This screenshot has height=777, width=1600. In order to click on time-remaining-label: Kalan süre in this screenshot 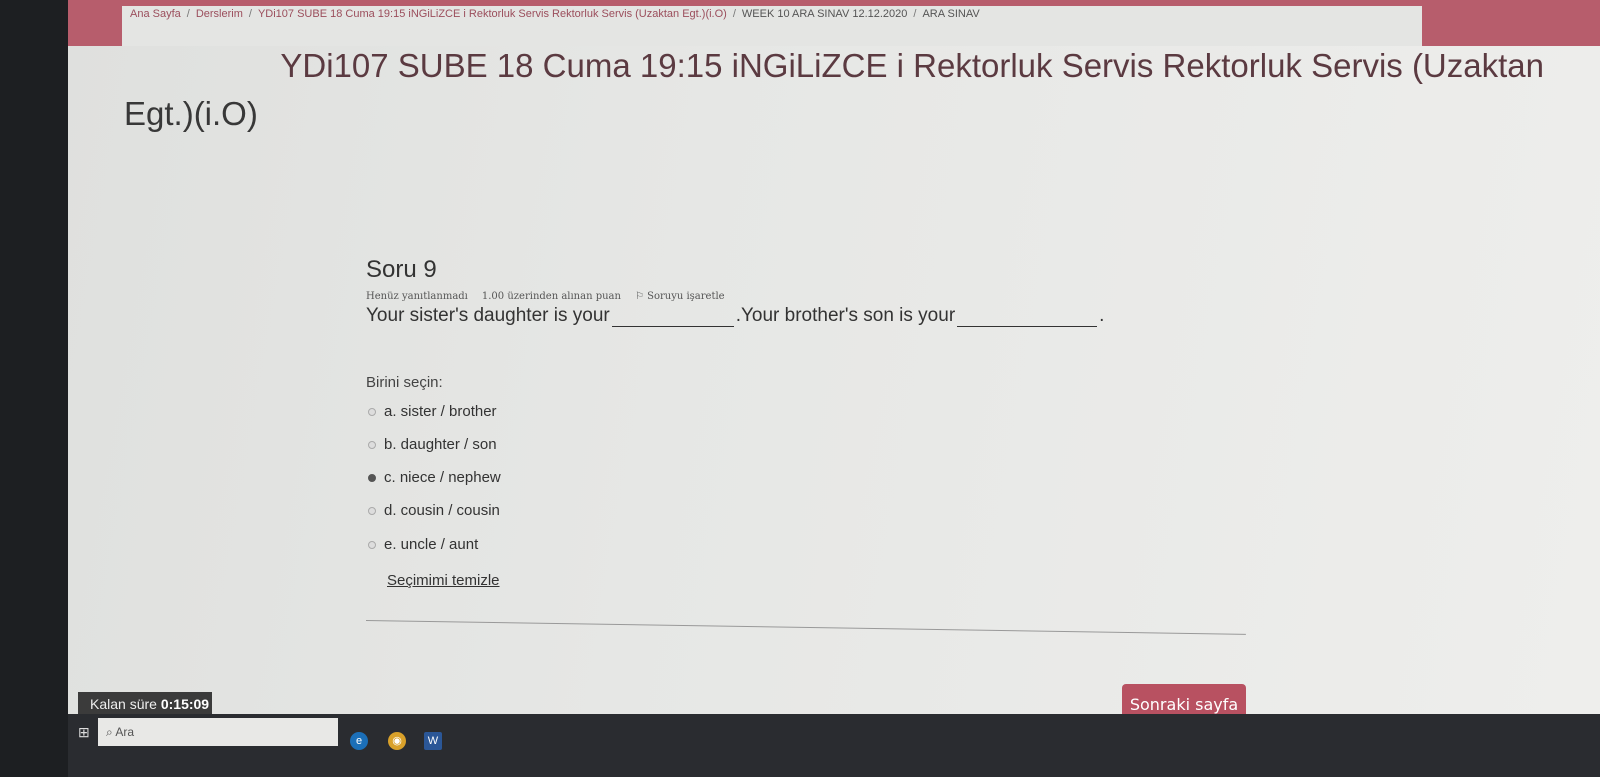, I will do `click(123, 704)`.